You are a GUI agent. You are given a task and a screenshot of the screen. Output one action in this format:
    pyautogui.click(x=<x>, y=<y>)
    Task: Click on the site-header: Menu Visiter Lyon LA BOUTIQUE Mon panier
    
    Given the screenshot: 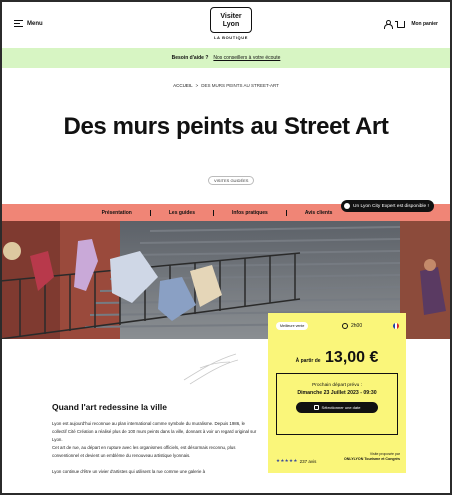 What is the action you would take?
    pyautogui.click(x=226, y=24)
    